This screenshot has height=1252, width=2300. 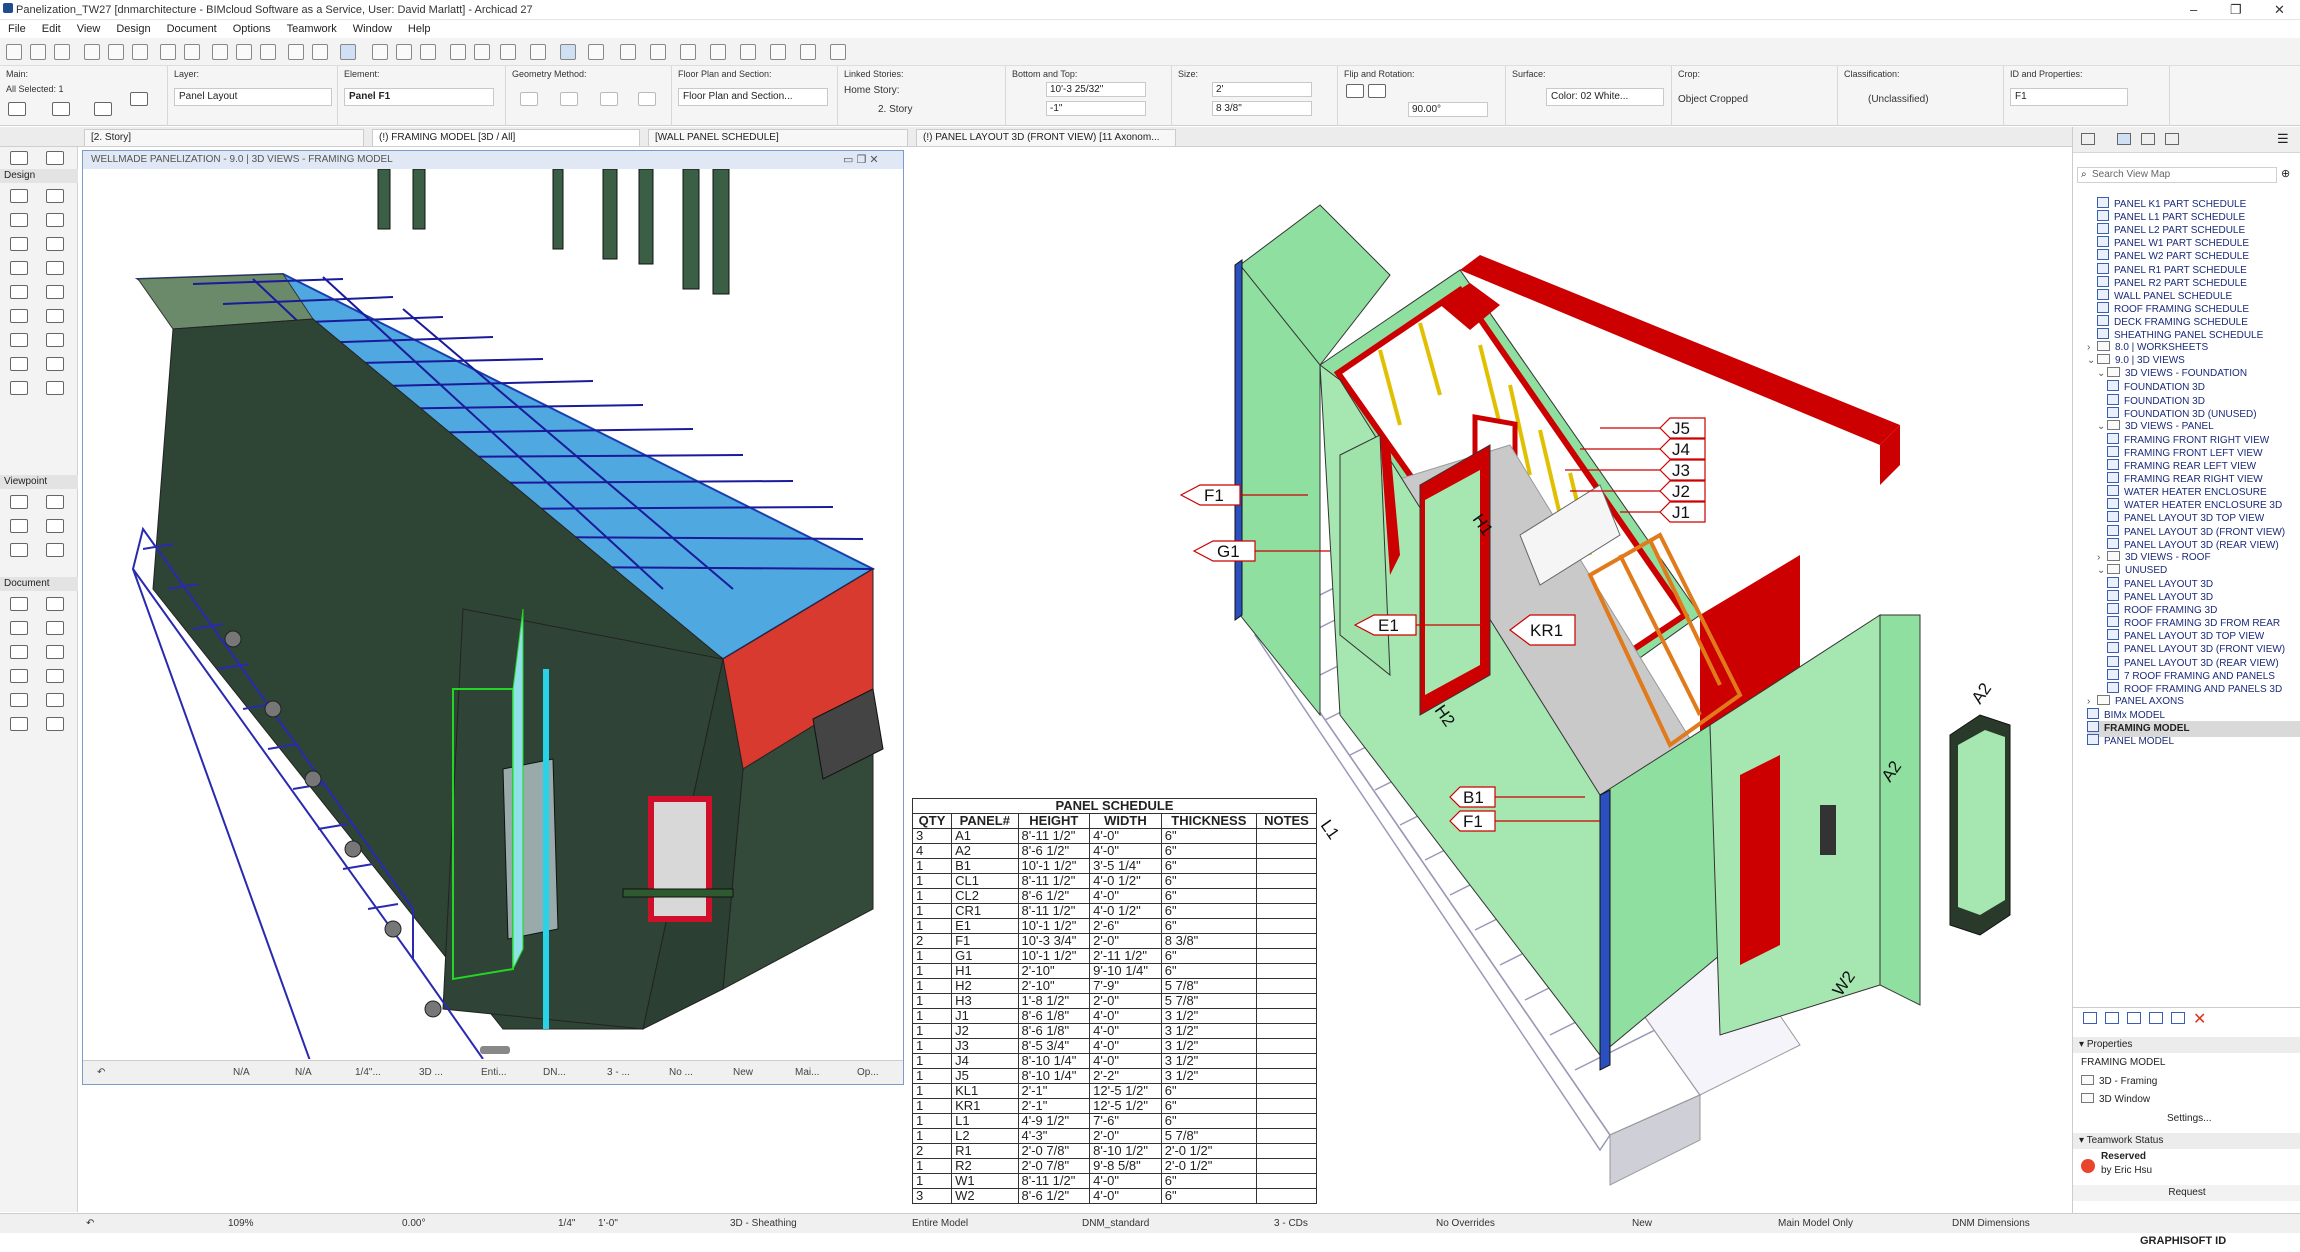 I want to click on pan-icon, so click(x=14, y=52).